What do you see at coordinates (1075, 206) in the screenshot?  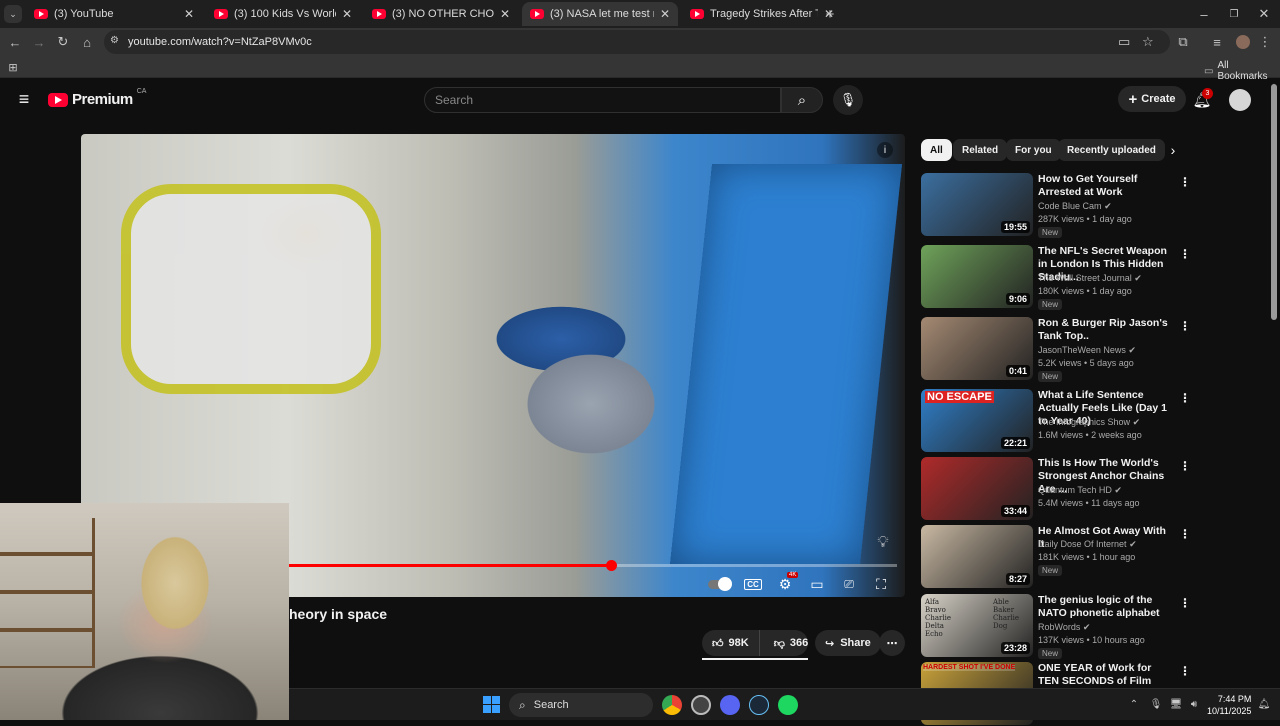 I see `channel-name: Code Blue Cam ✔` at bounding box center [1075, 206].